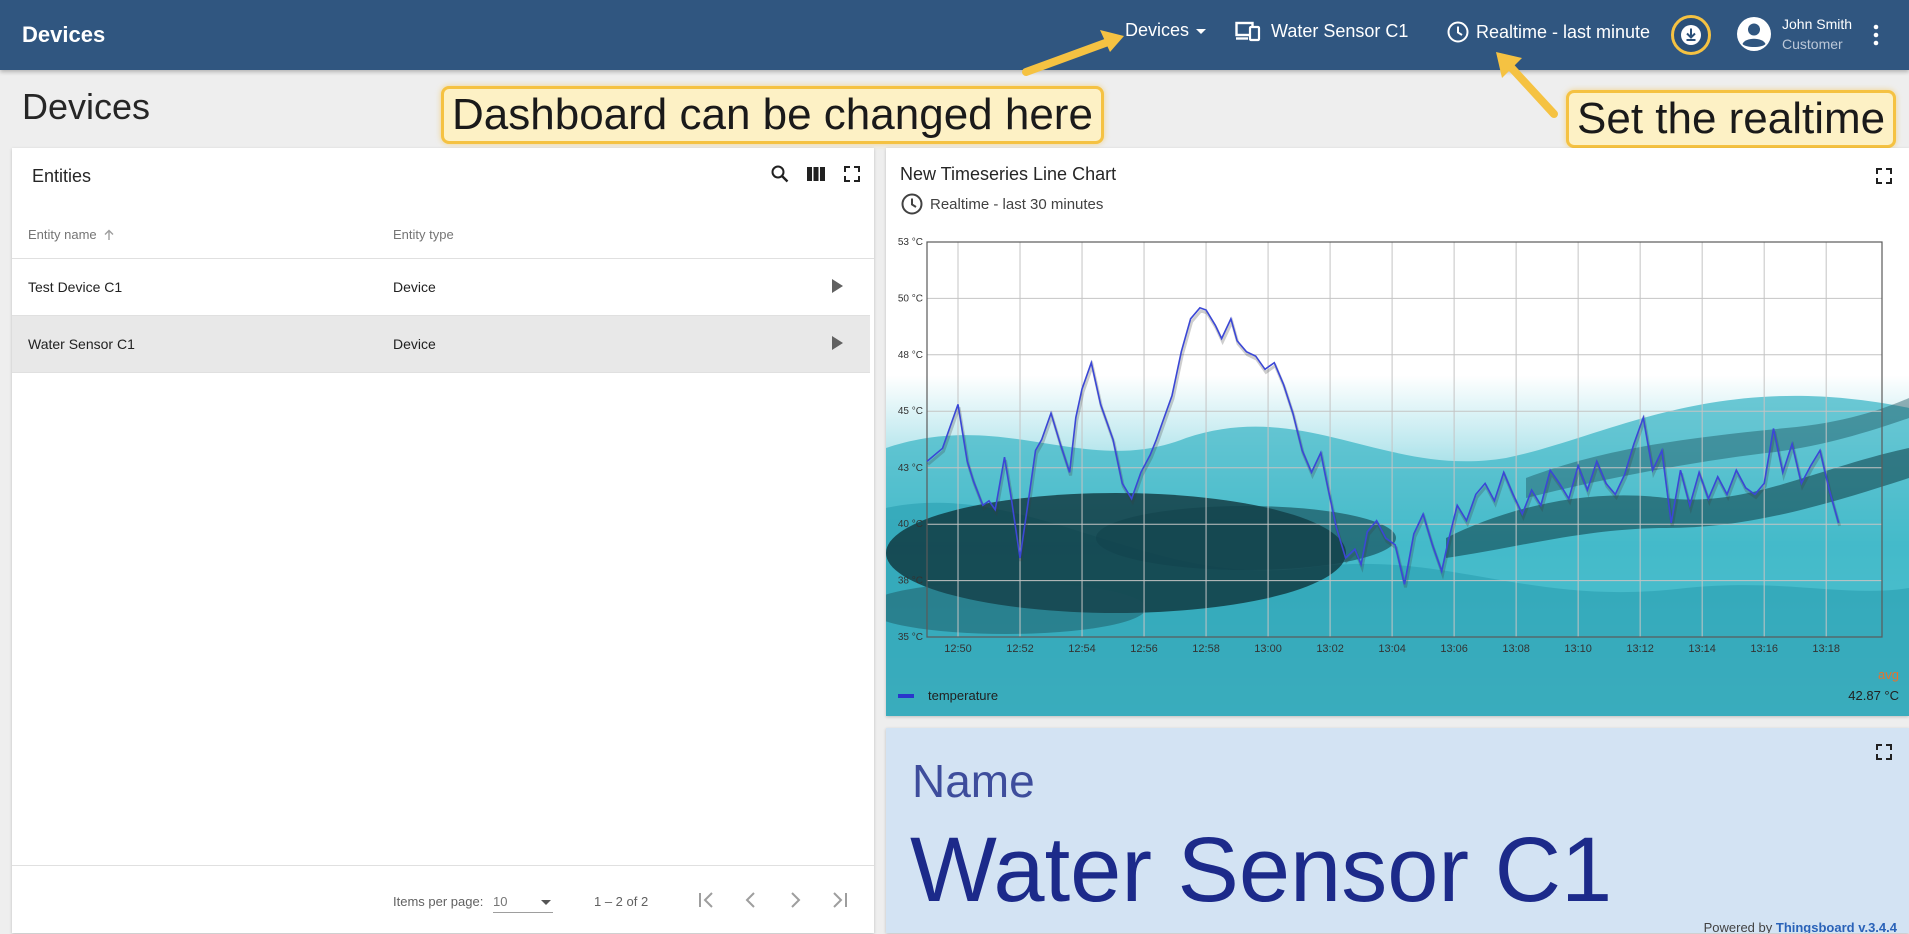 Image resolution: width=1909 pixels, height=934 pixels. I want to click on search-icon, so click(780, 174).